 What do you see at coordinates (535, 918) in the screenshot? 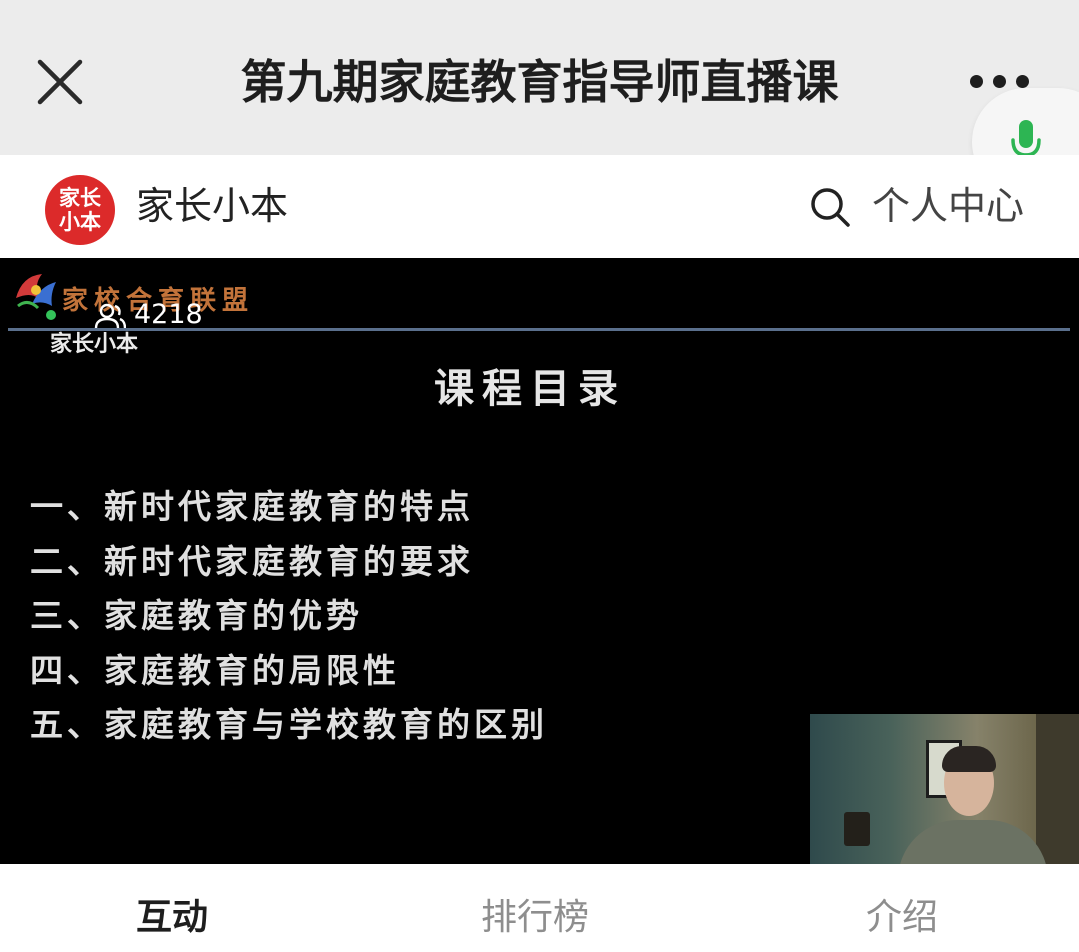
I see `tab-leaderboard: 排行榜` at bounding box center [535, 918].